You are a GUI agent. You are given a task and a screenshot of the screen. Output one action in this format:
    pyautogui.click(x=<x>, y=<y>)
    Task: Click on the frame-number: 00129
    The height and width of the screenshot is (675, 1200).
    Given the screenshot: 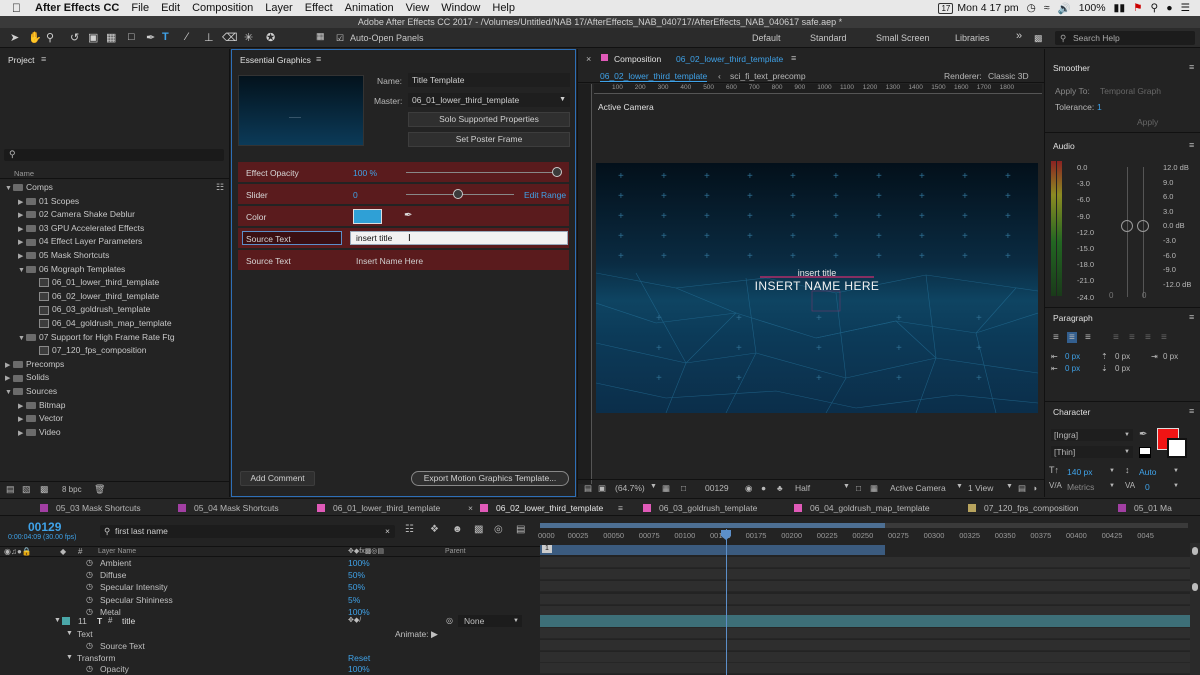 What is the action you would take?
    pyautogui.click(x=717, y=488)
    